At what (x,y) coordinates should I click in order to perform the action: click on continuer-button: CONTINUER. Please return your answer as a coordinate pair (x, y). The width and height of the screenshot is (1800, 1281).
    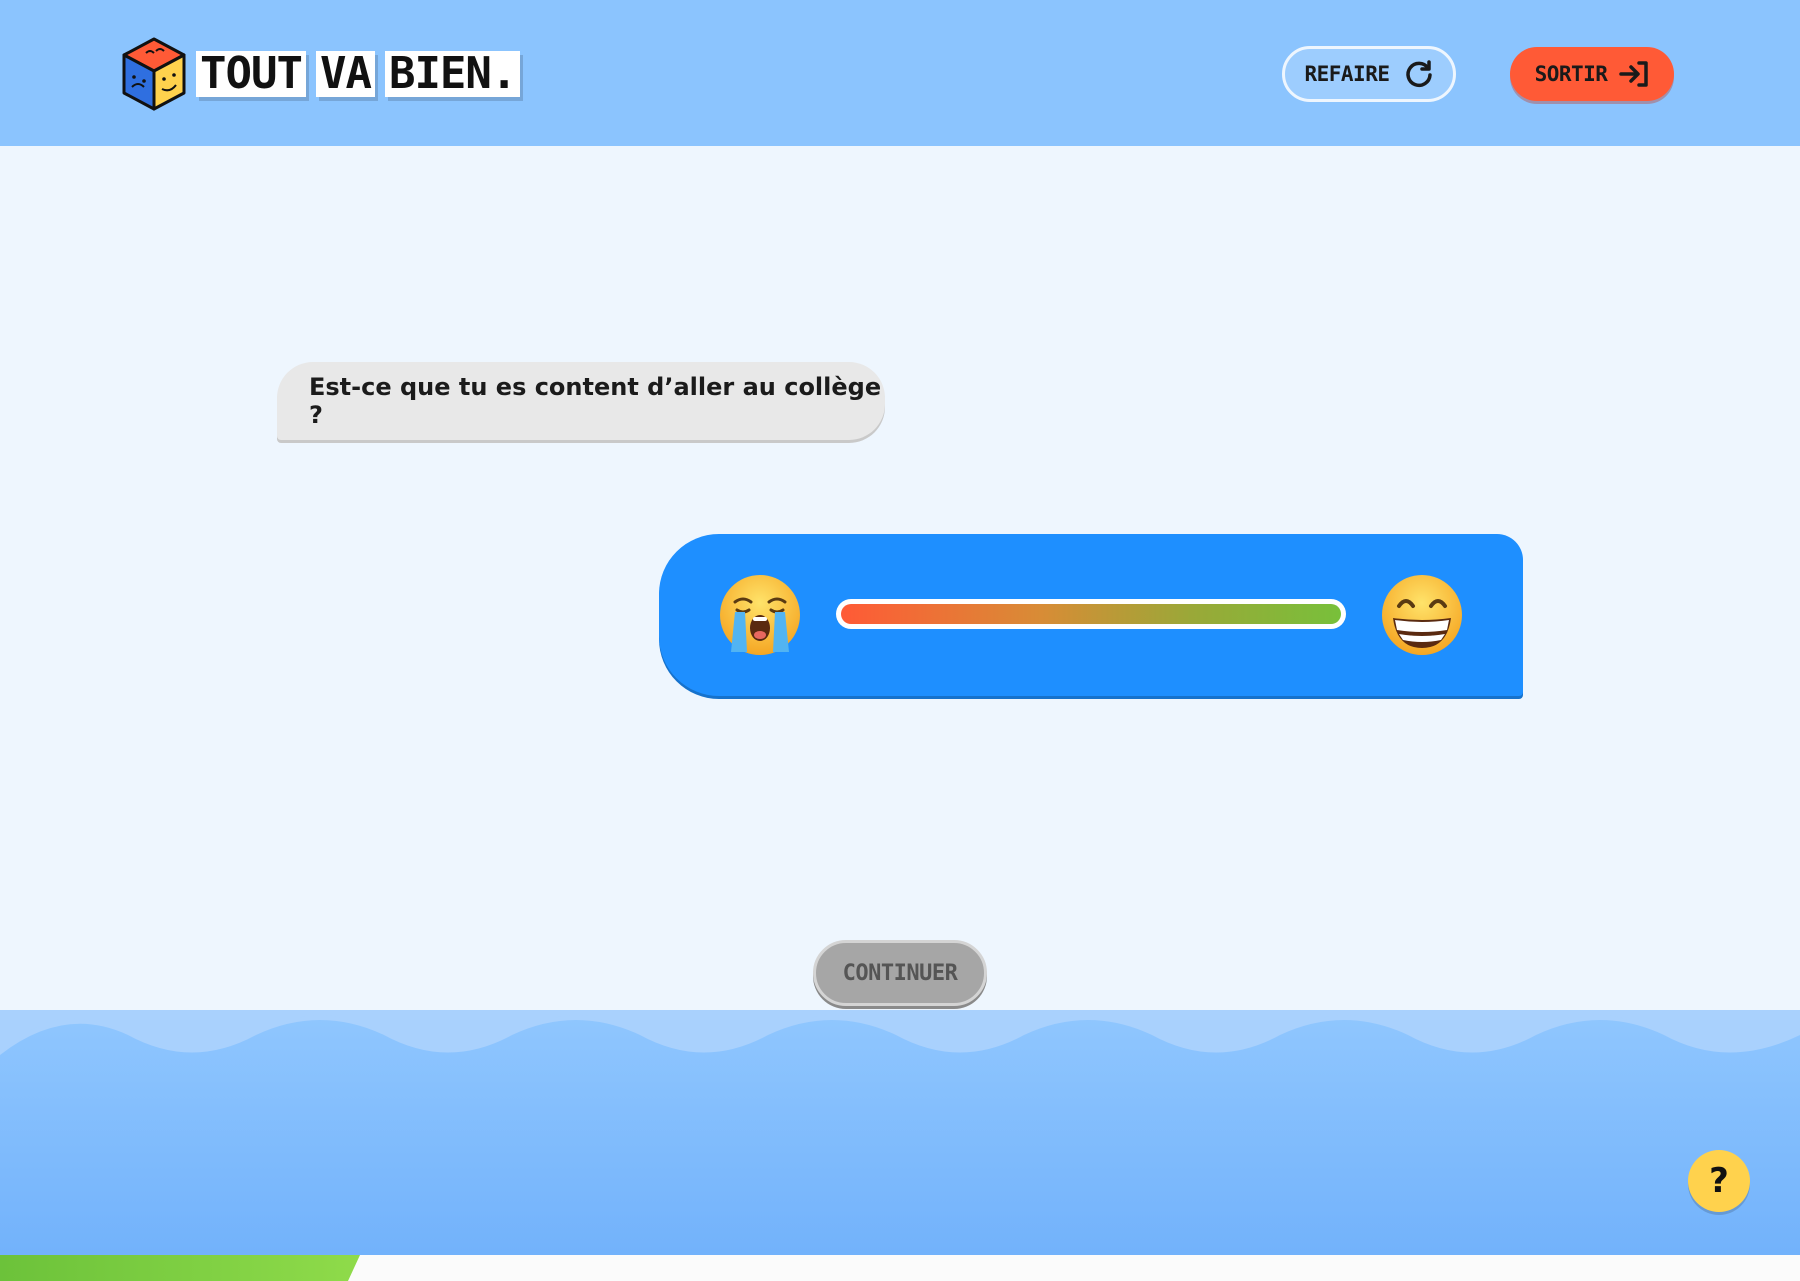
    Looking at the image, I should click on (900, 973).